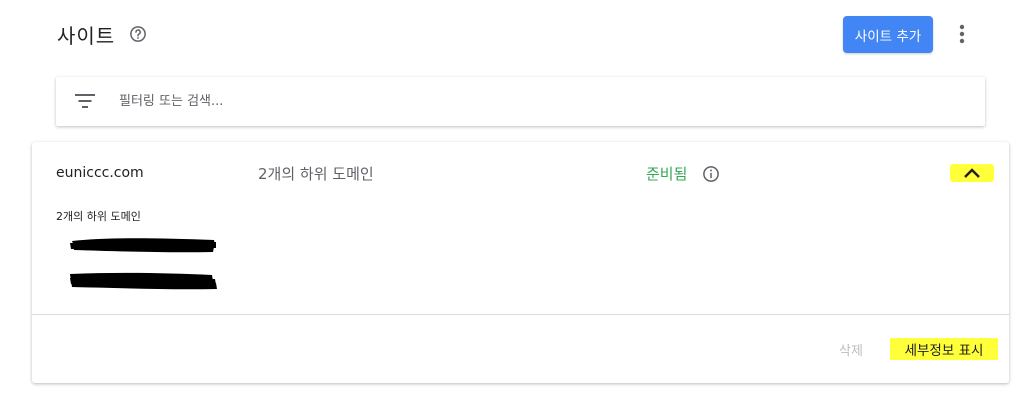 Image resolution: width=1032 pixels, height=406 pixels. What do you see at coordinates (138, 34) in the screenshot?
I see `help-circle-icon` at bounding box center [138, 34].